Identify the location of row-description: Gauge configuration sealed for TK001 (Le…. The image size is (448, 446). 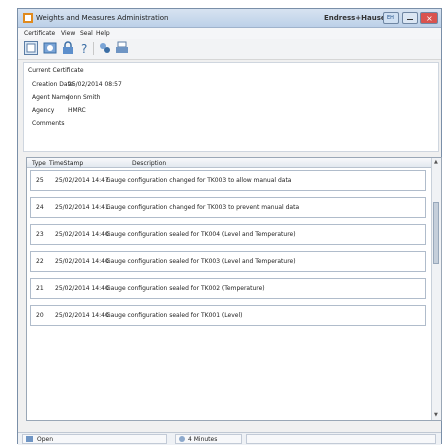
(174, 315).